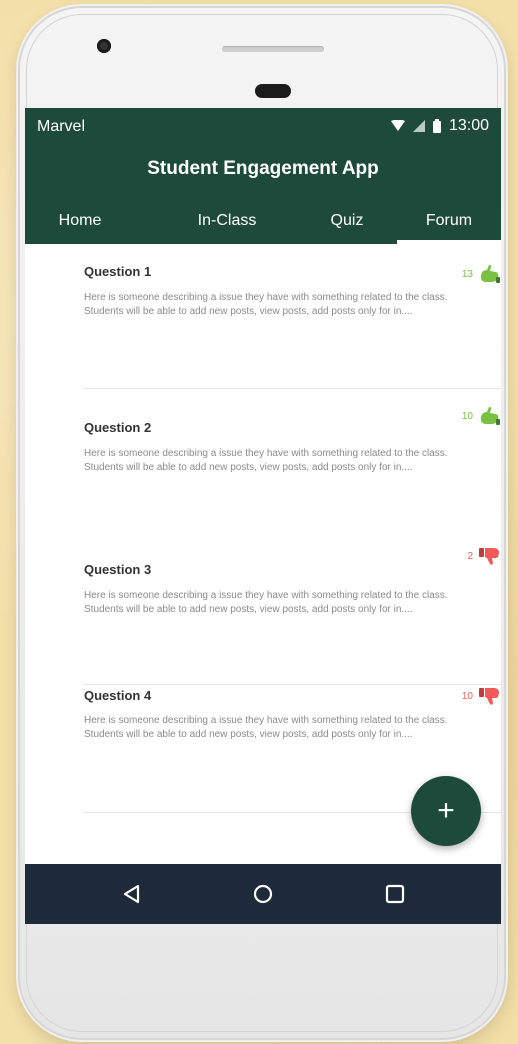 The image size is (518, 1044). I want to click on earpiece-speaker, so click(273, 49).